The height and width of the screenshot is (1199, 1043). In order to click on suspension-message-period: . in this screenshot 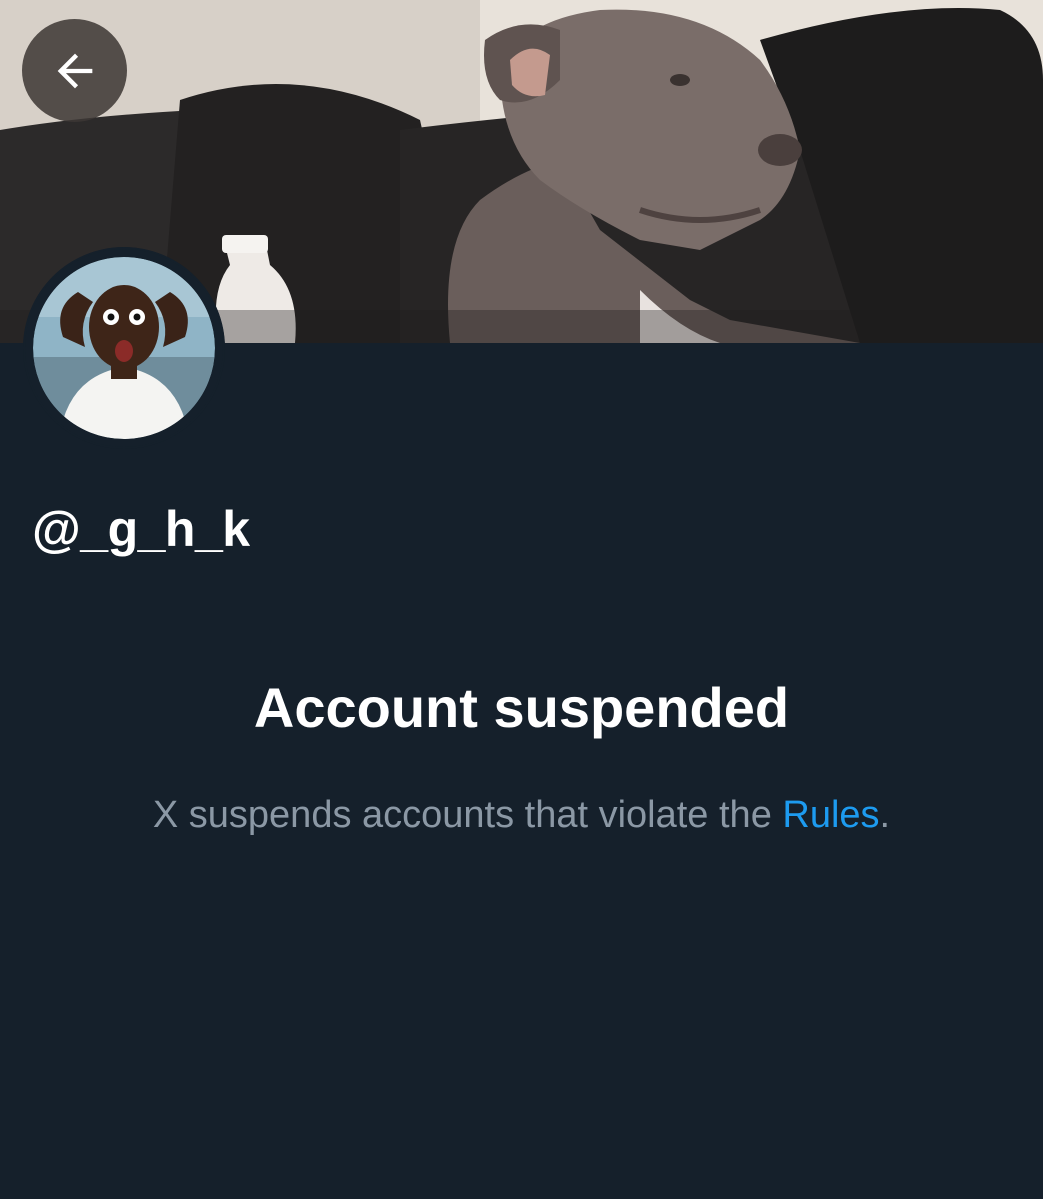, I will do `click(885, 815)`.